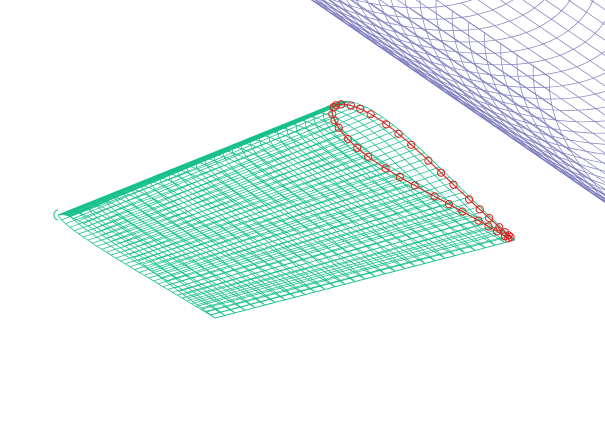  I want to click on wing-chordwise-line, so click(136, 266).